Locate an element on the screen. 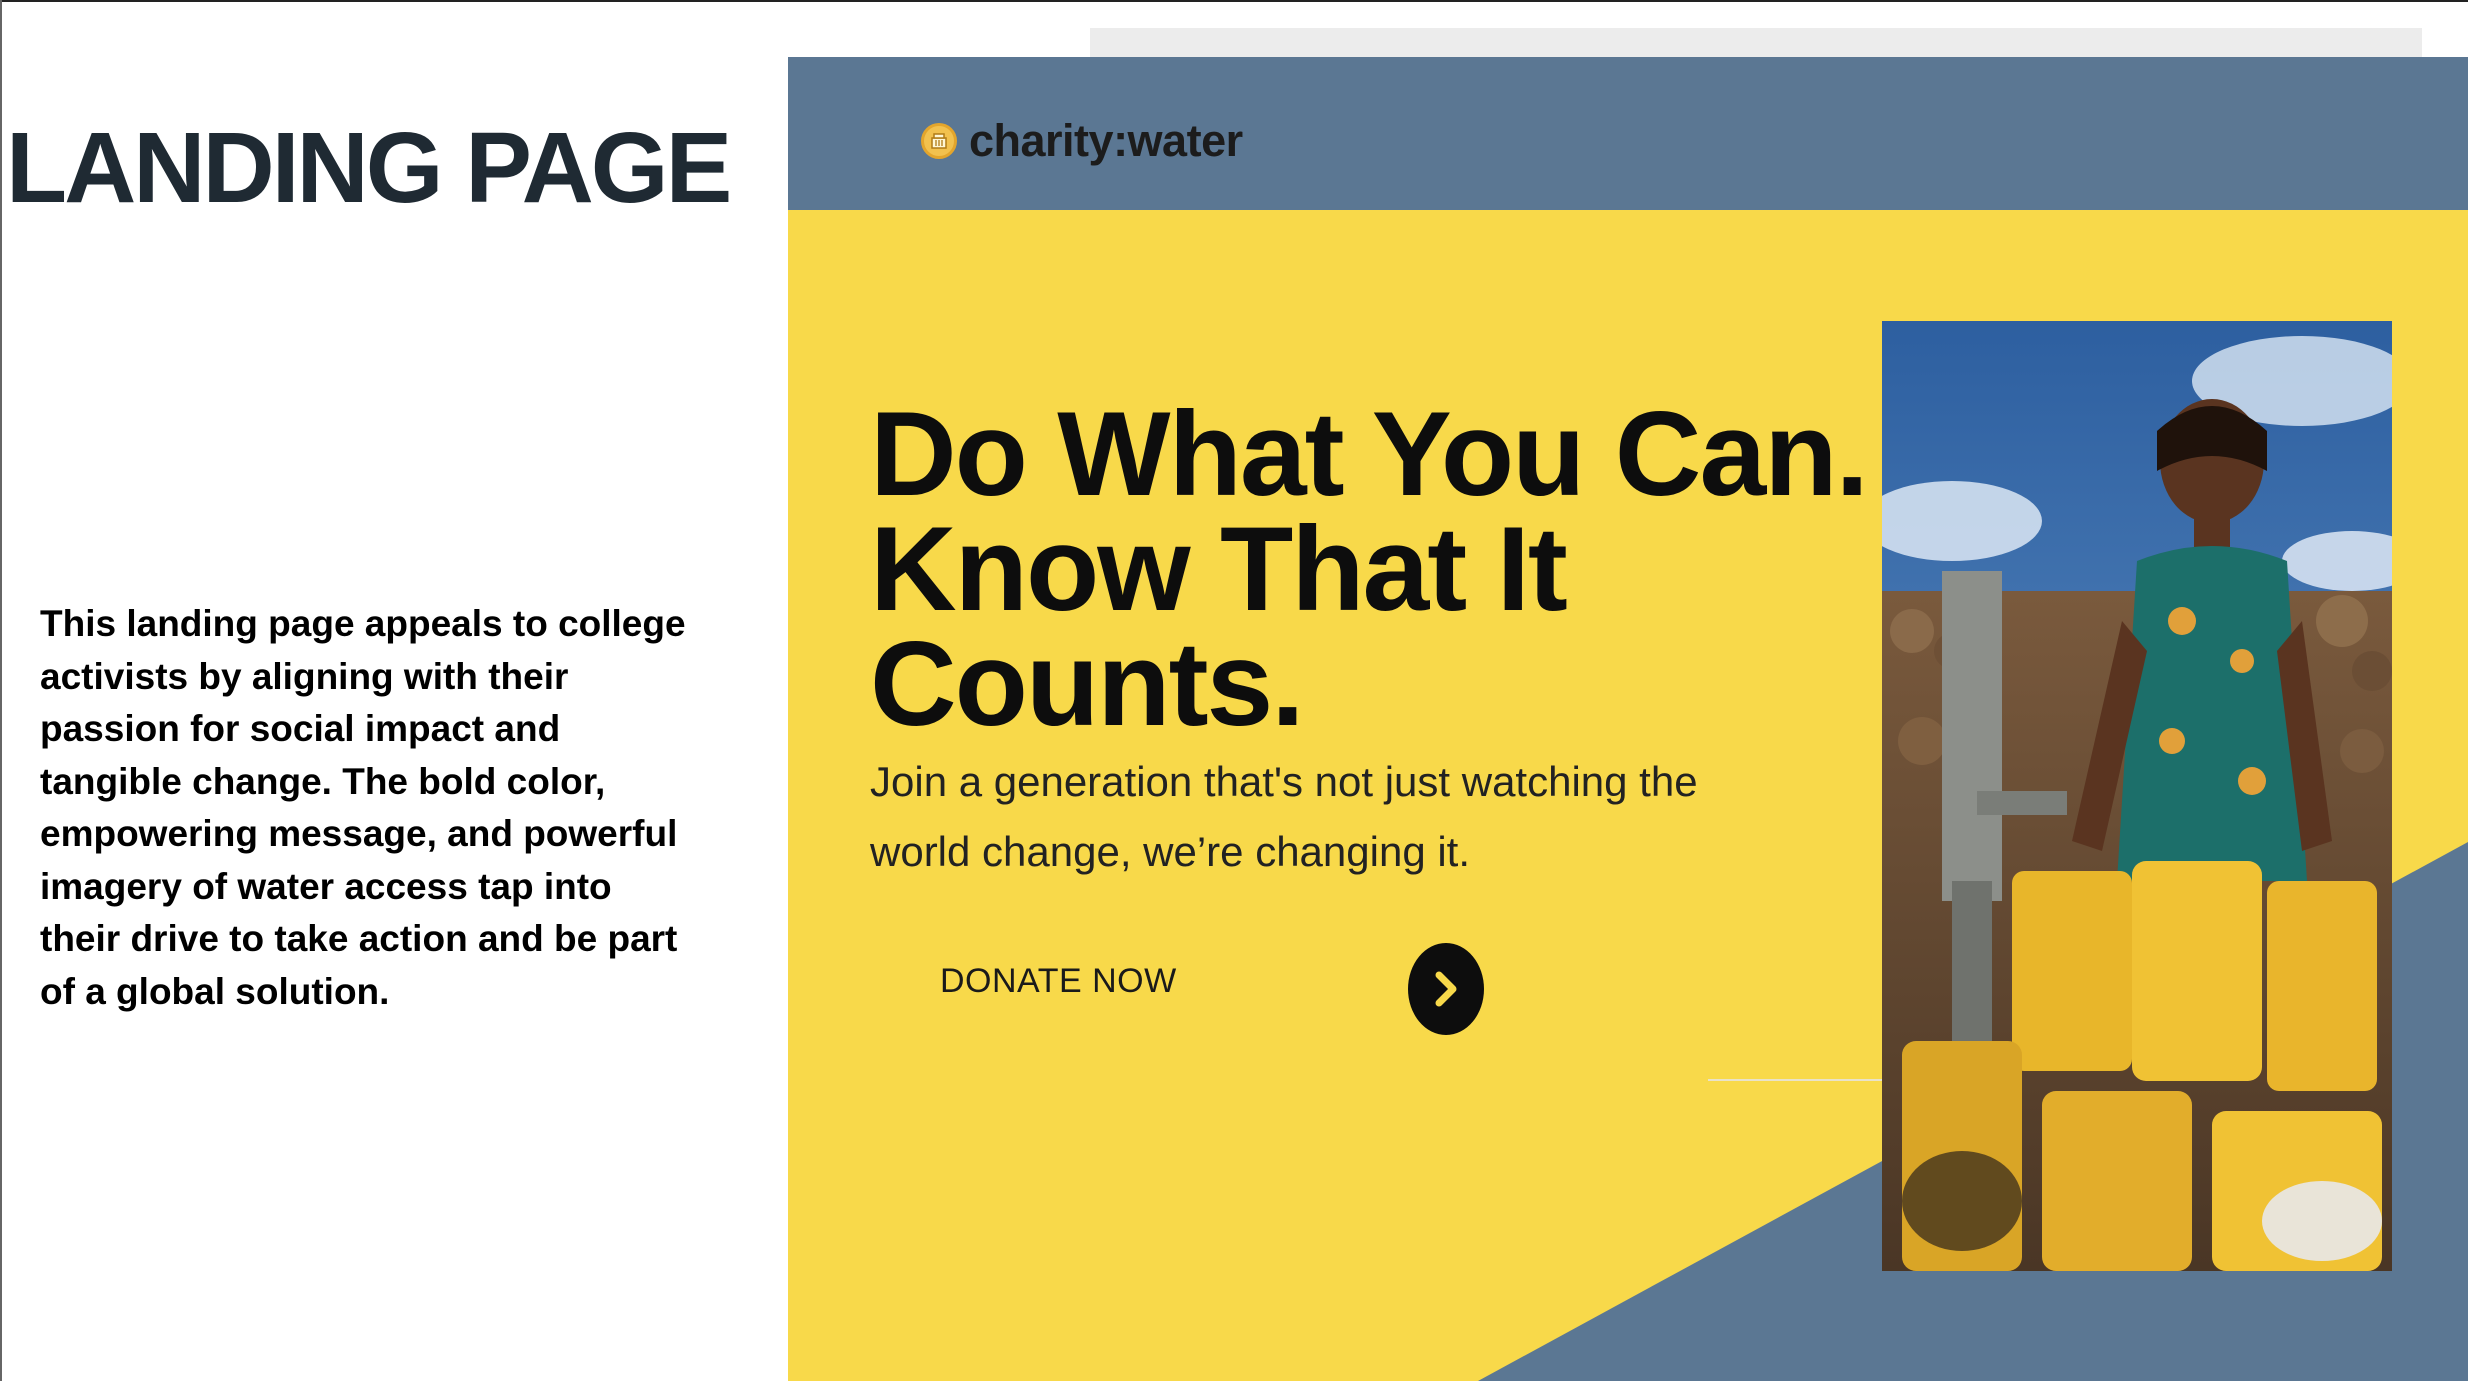 The width and height of the screenshot is (2468, 1381). guide-line is located at coordinates (1808, 1080).